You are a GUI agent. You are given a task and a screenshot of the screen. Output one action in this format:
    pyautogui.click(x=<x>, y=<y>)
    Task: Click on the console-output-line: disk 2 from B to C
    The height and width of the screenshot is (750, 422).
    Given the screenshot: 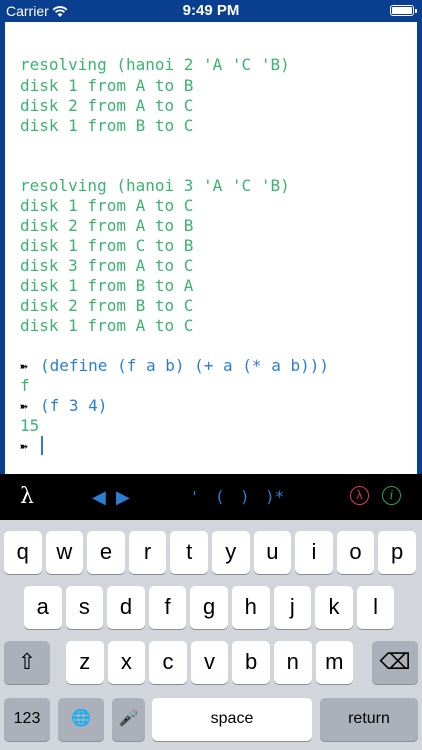 What is the action you would take?
    pyautogui.click(x=107, y=305)
    